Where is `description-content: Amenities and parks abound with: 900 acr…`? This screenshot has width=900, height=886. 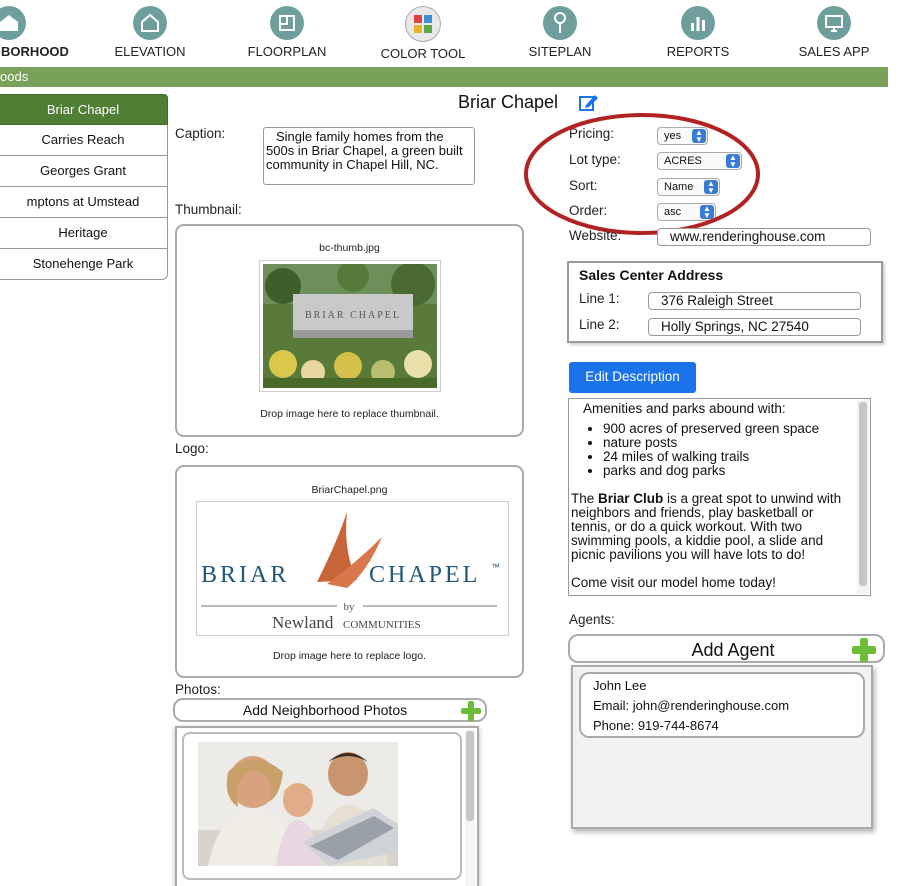 description-content: Amenities and parks abound with: 900 acr… is located at coordinates (711, 496).